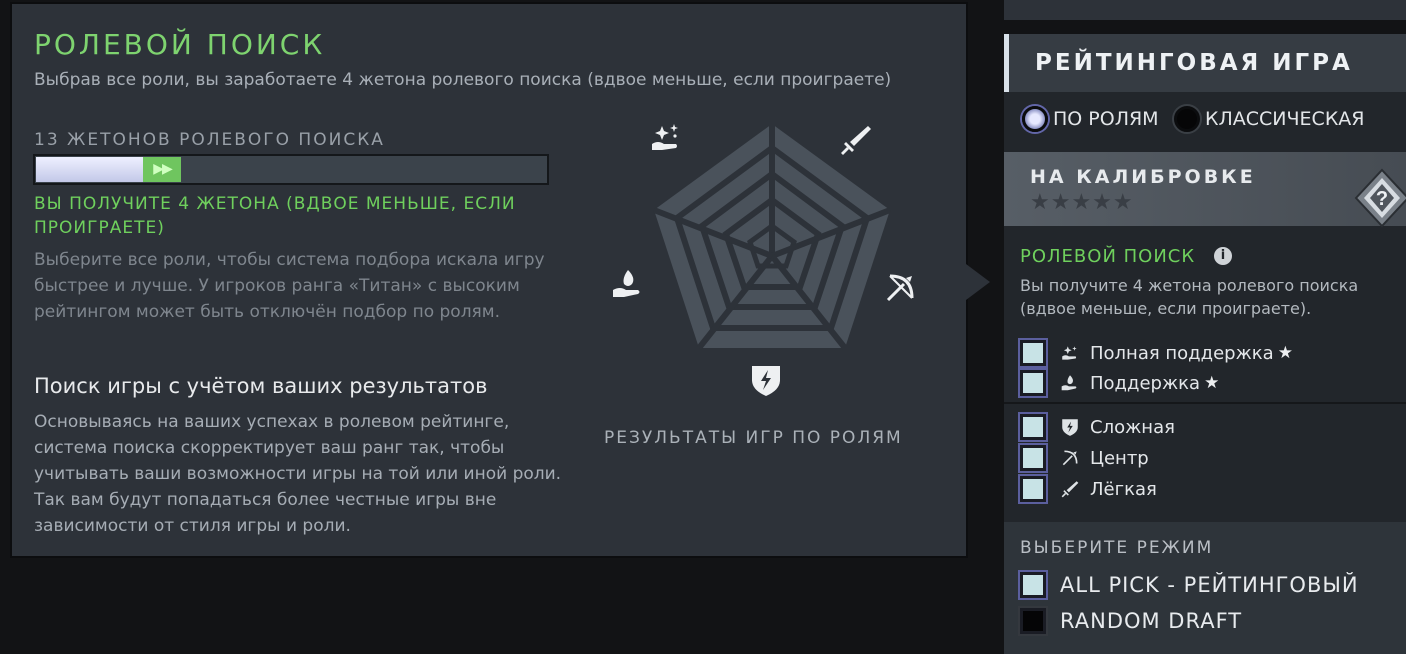 The height and width of the screenshot is (654, 1406). Describe the element at coordinates (1205, 403) in the screenshot. I see `roles-divider` at that location.